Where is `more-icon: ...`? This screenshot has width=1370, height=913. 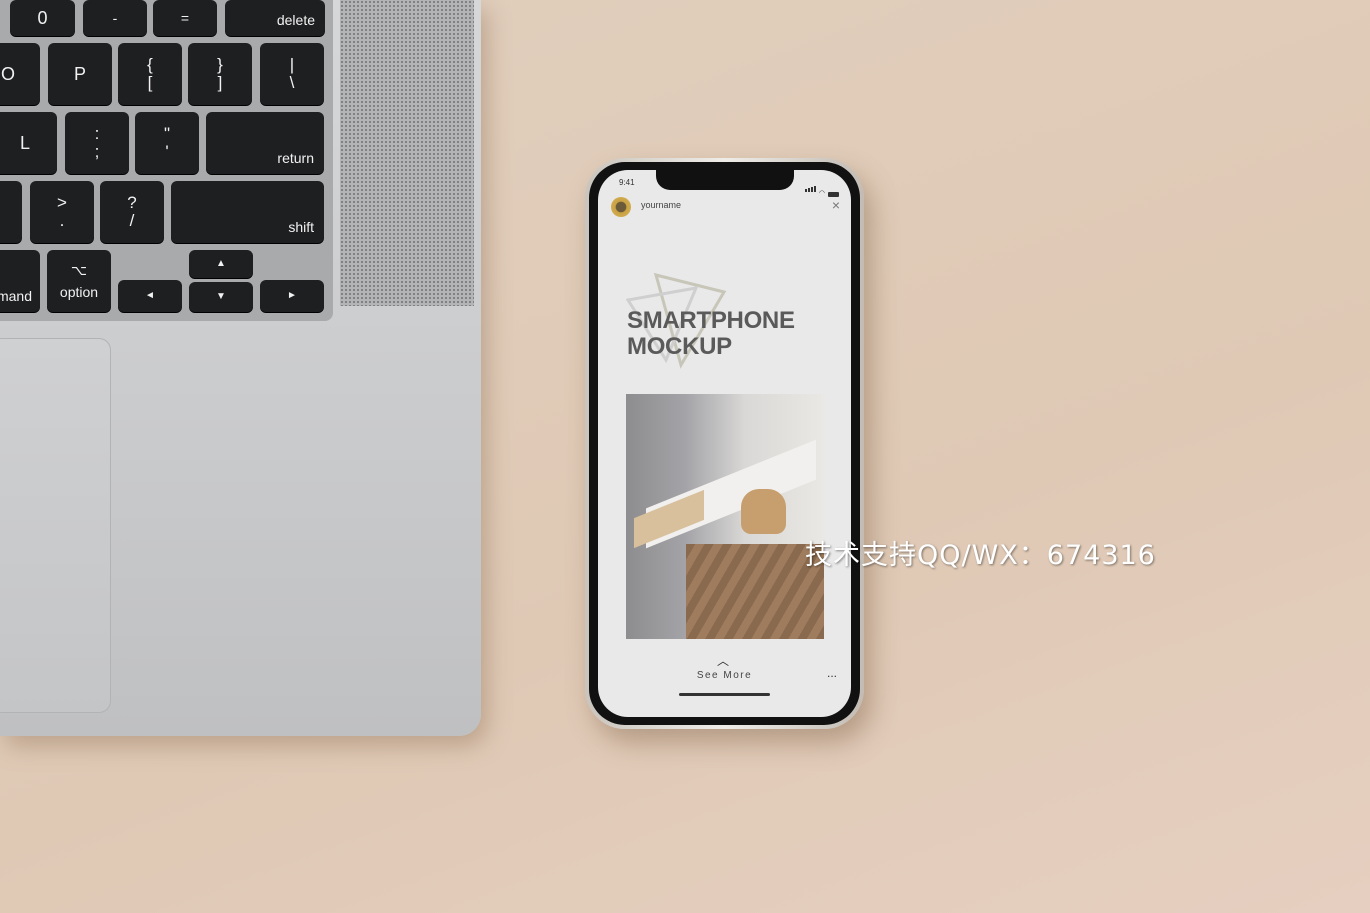 more-icon: ... is located at coordinates (832, 673).